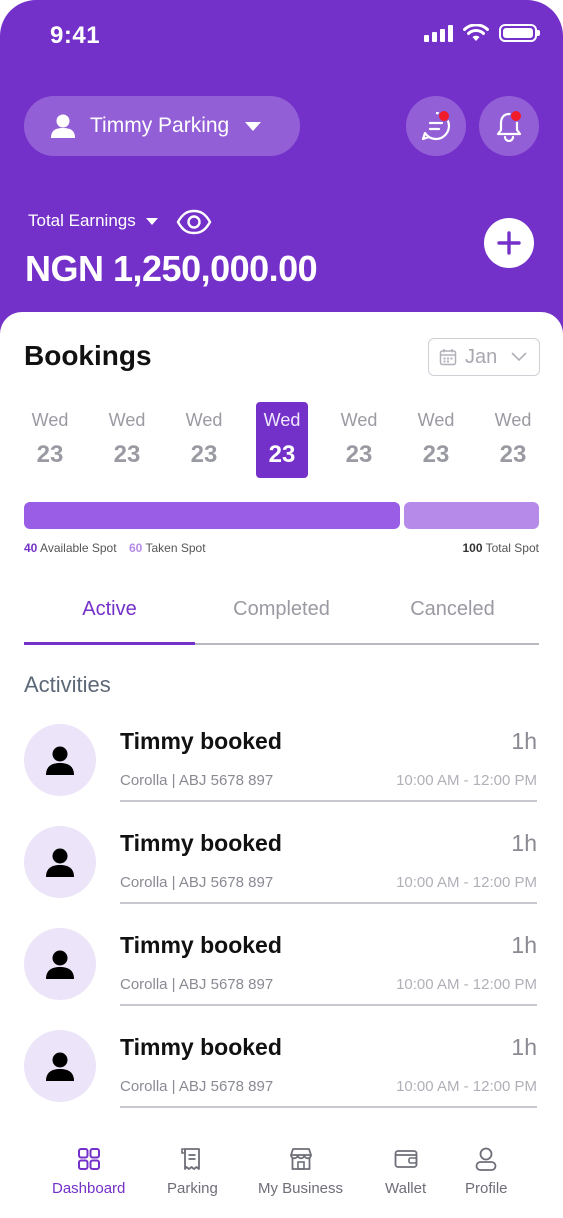 The height and width of the screenshot is (1218, 563). Describe the element at coordinates (89, 1188) in the screenshot. I see `nav-label: Dashboard` at that location.